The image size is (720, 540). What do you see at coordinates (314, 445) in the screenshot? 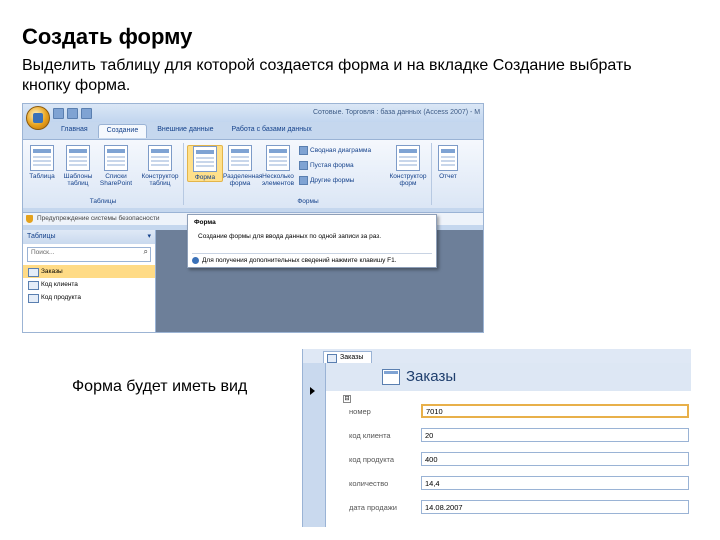
I see `record-selector` at bounding box center [314, 445].